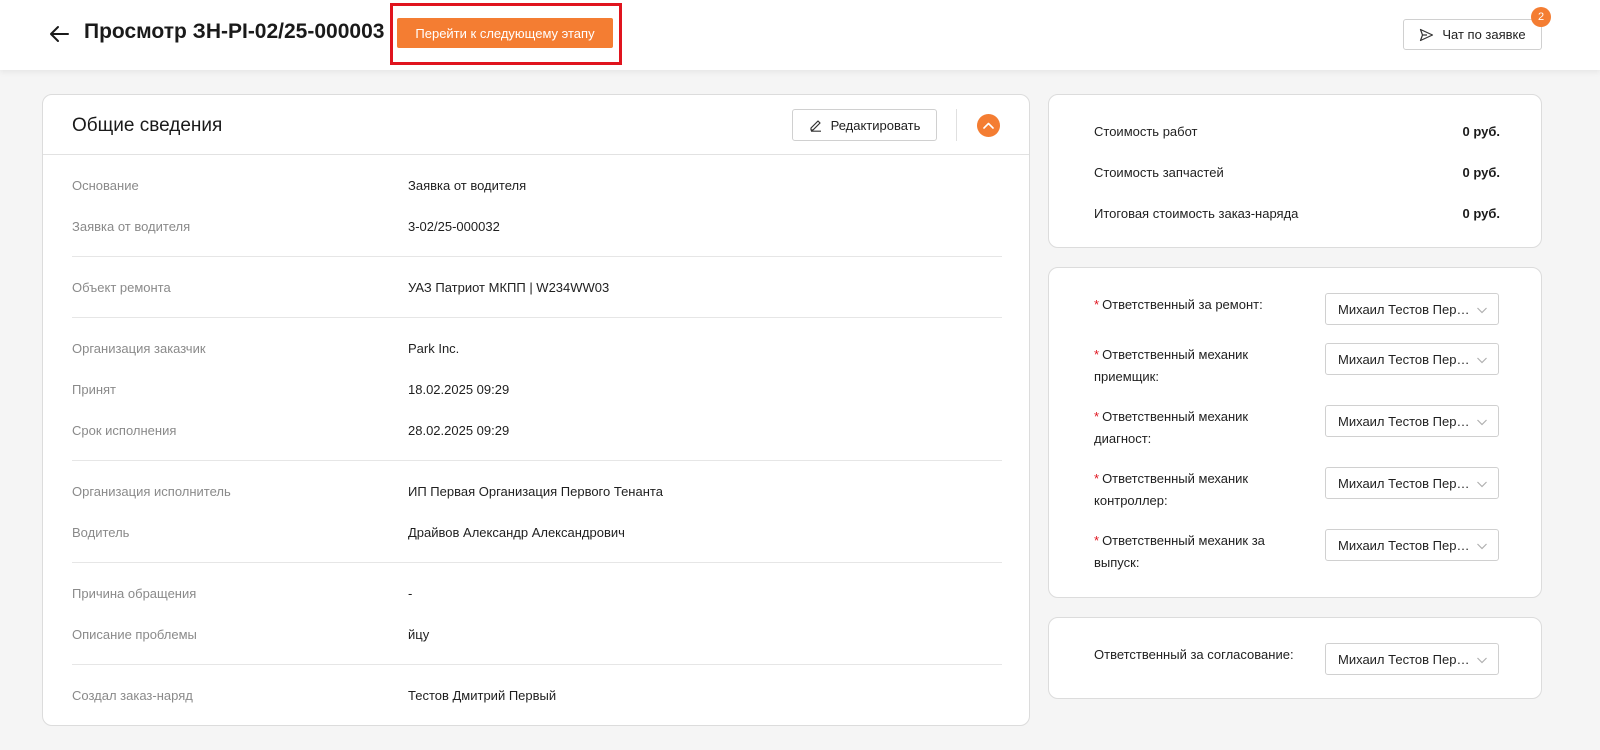 The width and height of the screenshot is (1600, 750). I want to click on cost-label: Итоговая стоимость заказ-наряда, so click(1196, 213).